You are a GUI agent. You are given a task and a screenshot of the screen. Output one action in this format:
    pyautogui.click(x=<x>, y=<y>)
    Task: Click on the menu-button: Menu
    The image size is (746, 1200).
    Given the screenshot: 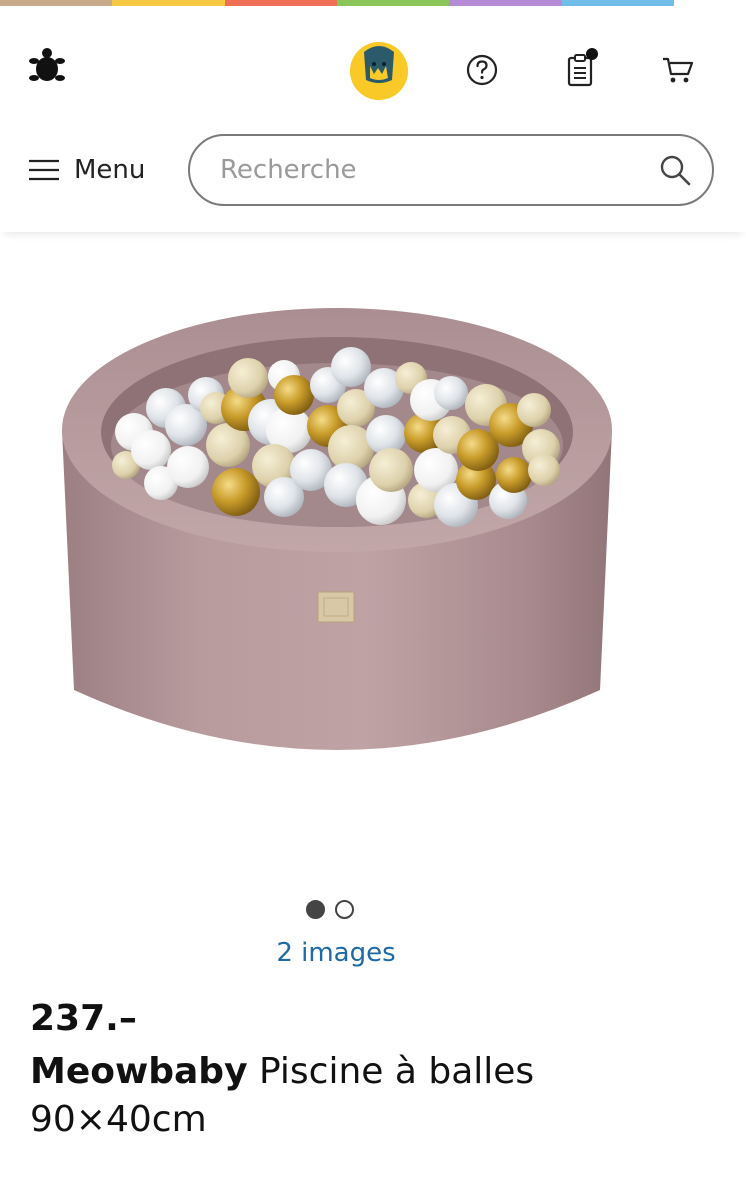 What is the action you would take?
    pyautogui.click(x=86, y=170)
    